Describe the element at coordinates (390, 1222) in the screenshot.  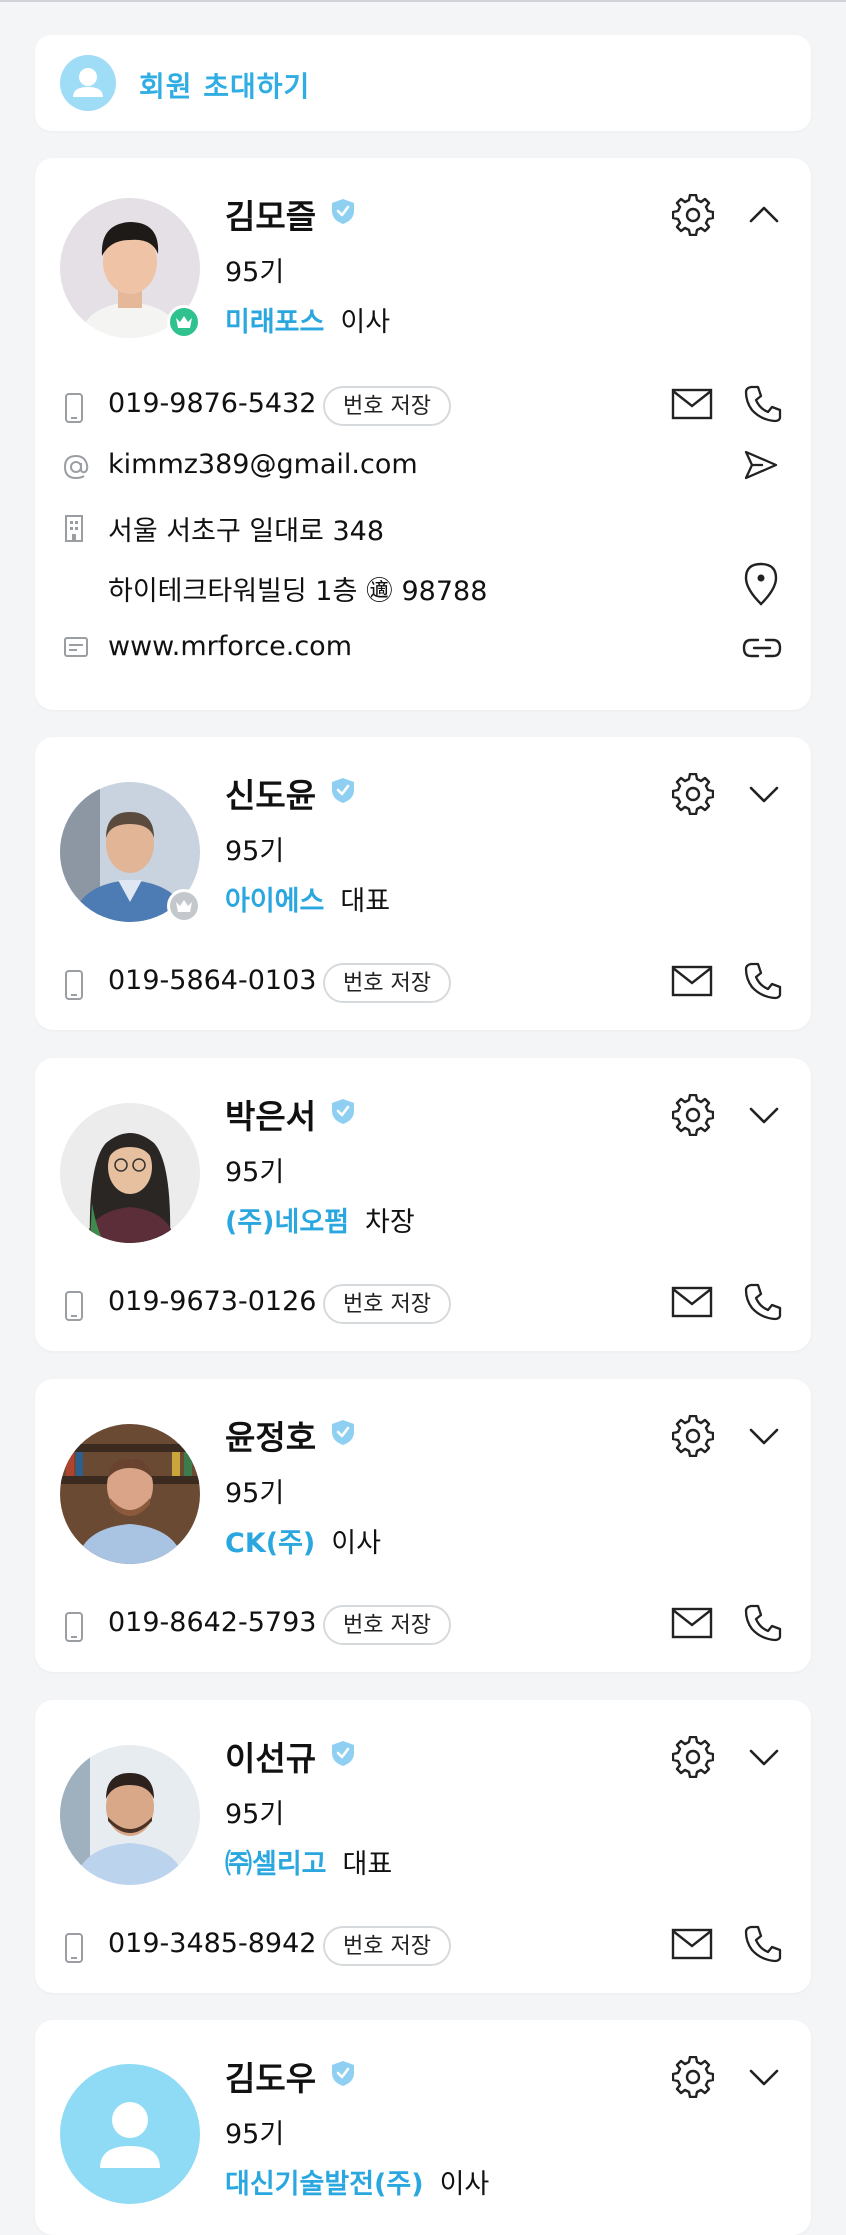
I see `member-title: 차장` at that location.